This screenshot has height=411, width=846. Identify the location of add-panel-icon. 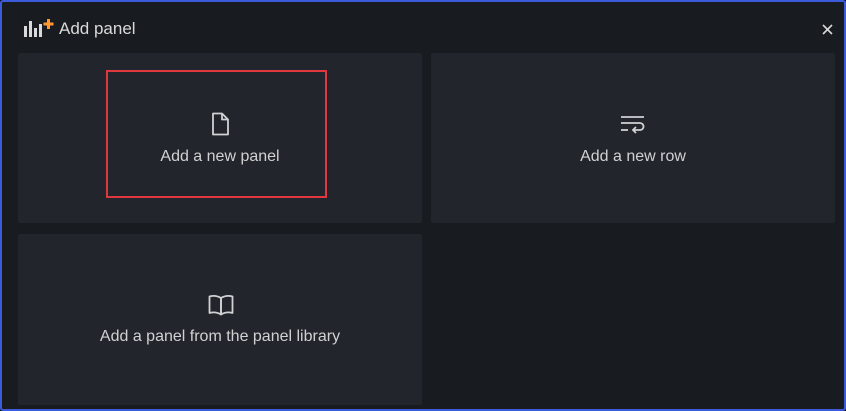
(40, 29).